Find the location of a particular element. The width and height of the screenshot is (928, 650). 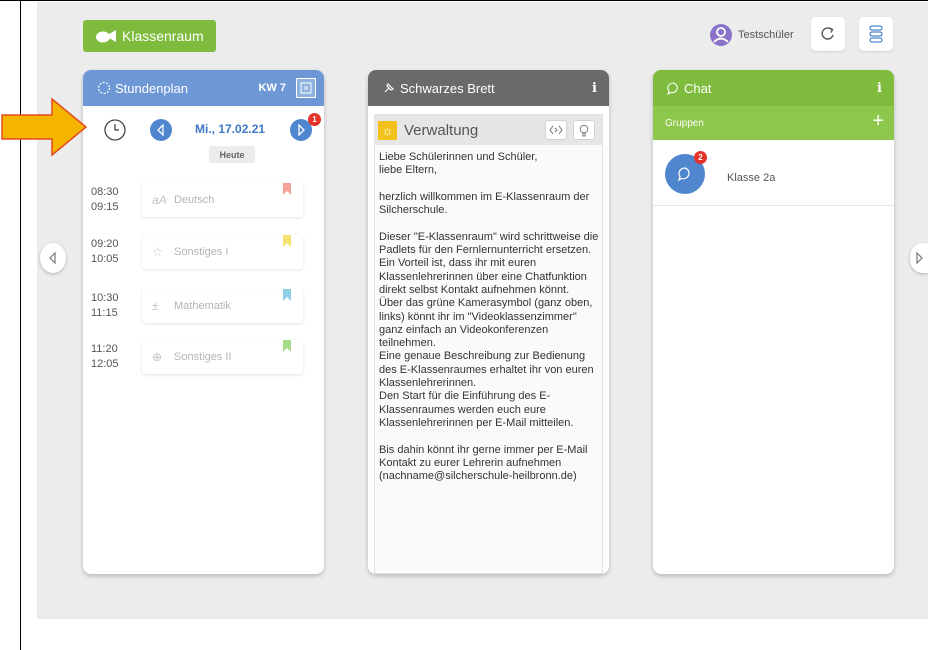

chat-title: Chat is located at coordinates (698, 88).